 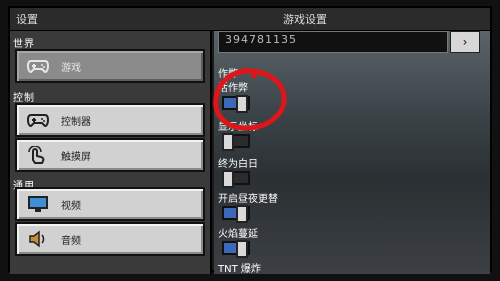 I want to click on seed-field: 394781135, so click(x=333, y=42).